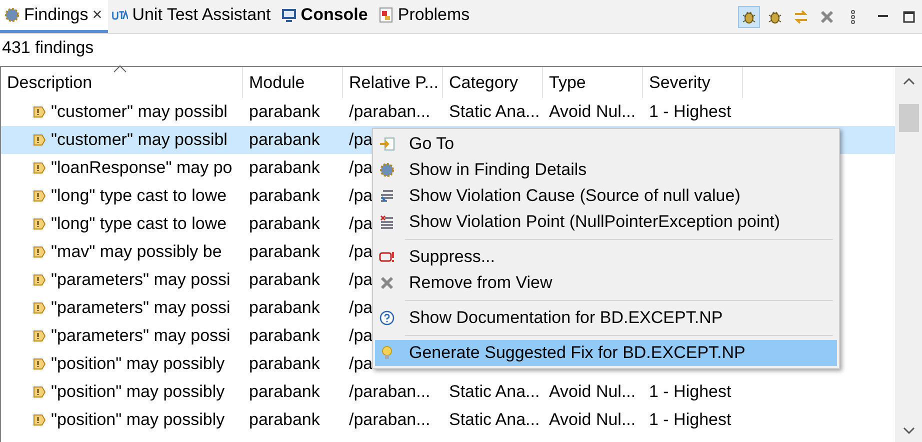 Image resolution: width=922 pixels, height=442 pixels. I want to click on table-cell: "mav" may possibly be, so click(136, 252).